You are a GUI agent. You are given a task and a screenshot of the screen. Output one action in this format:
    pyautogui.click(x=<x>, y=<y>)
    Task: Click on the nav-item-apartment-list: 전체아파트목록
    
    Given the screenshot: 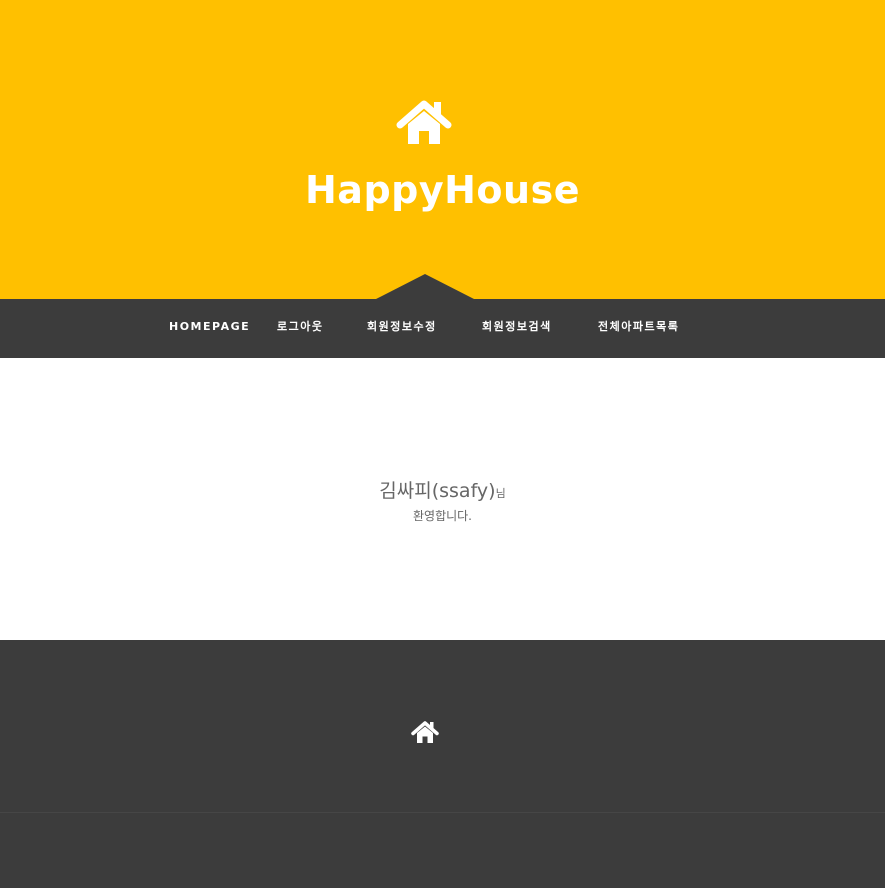 What is the action you would take?
    pyautogui.click(x=638, y=328)
    